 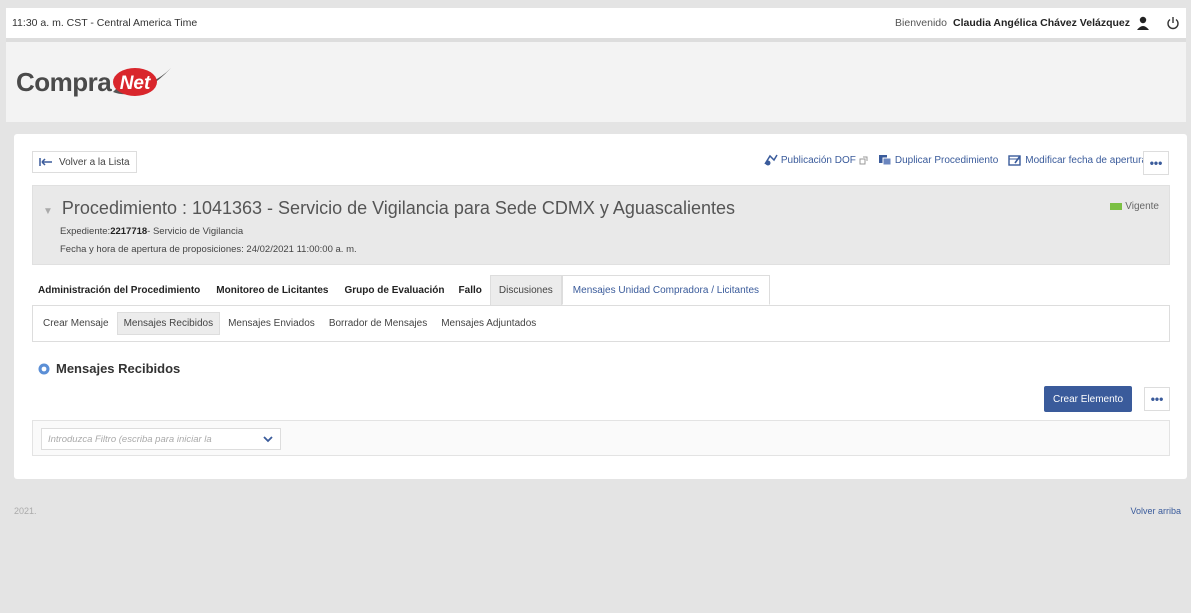 I want to click on expediente-label: Expediente:, so click(x=85, y=231).